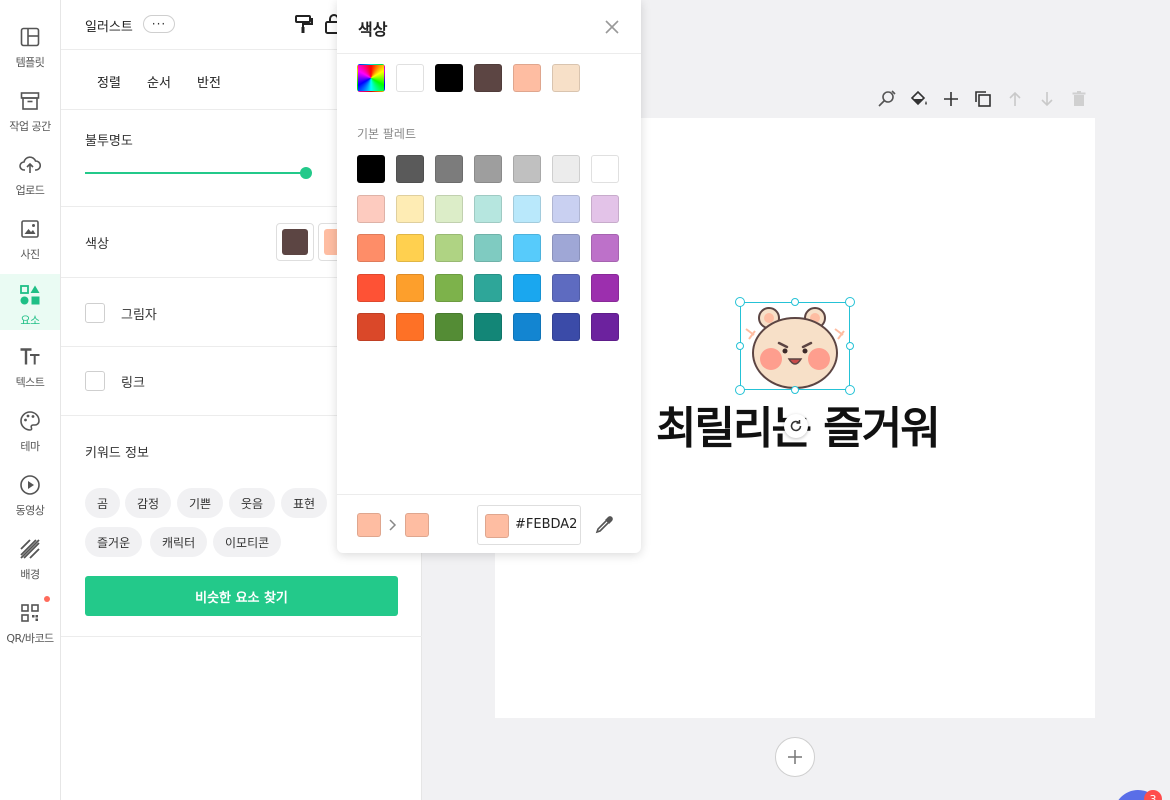  Describe the element at coordinates (371, 78) in the screenshot. I see `color-wheel-button` at that location.